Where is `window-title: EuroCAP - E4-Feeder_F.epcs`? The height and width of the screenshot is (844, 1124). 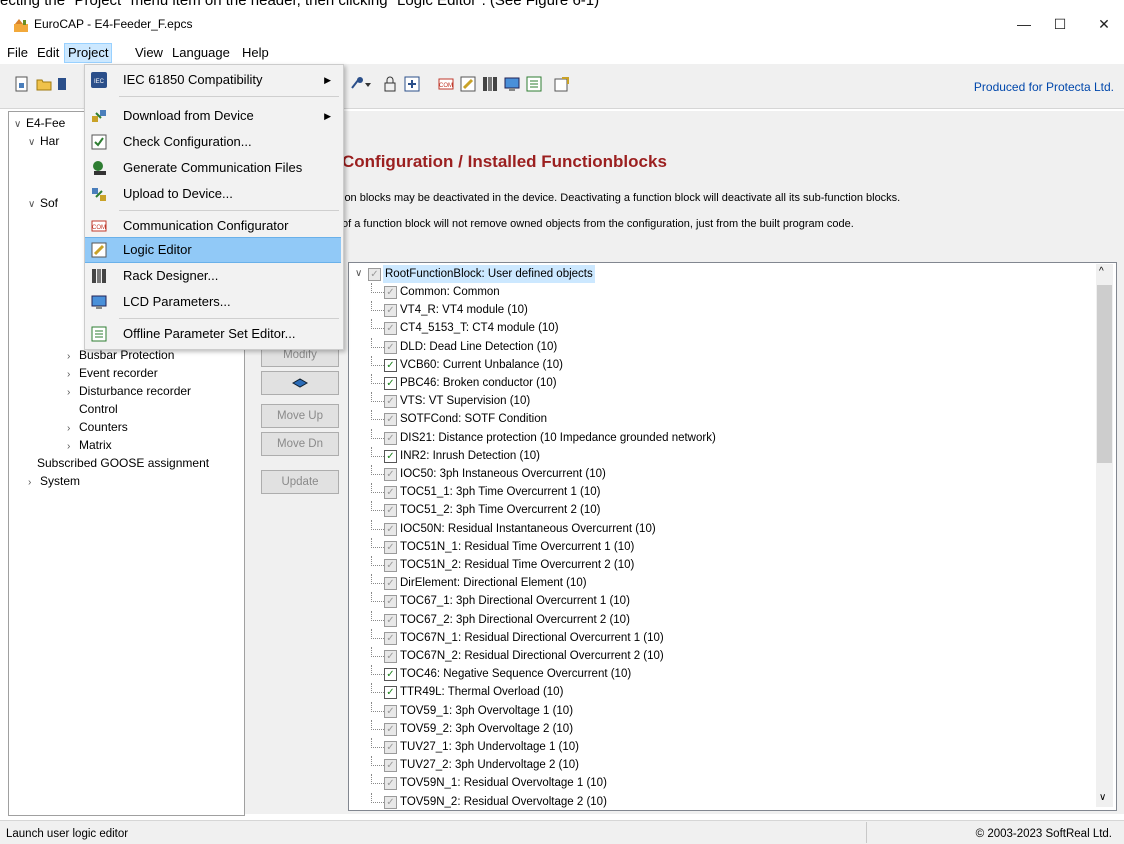 window-title: EuroCAP - E4-Feeder_F.epcs is located at coordinates (113, 24).